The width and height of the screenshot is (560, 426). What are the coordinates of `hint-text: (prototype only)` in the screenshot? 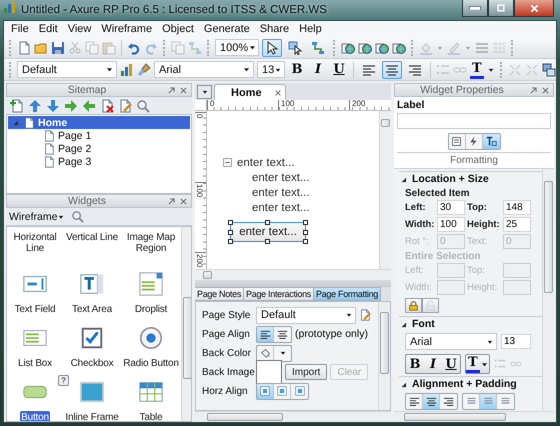 It's located at (331, 334).